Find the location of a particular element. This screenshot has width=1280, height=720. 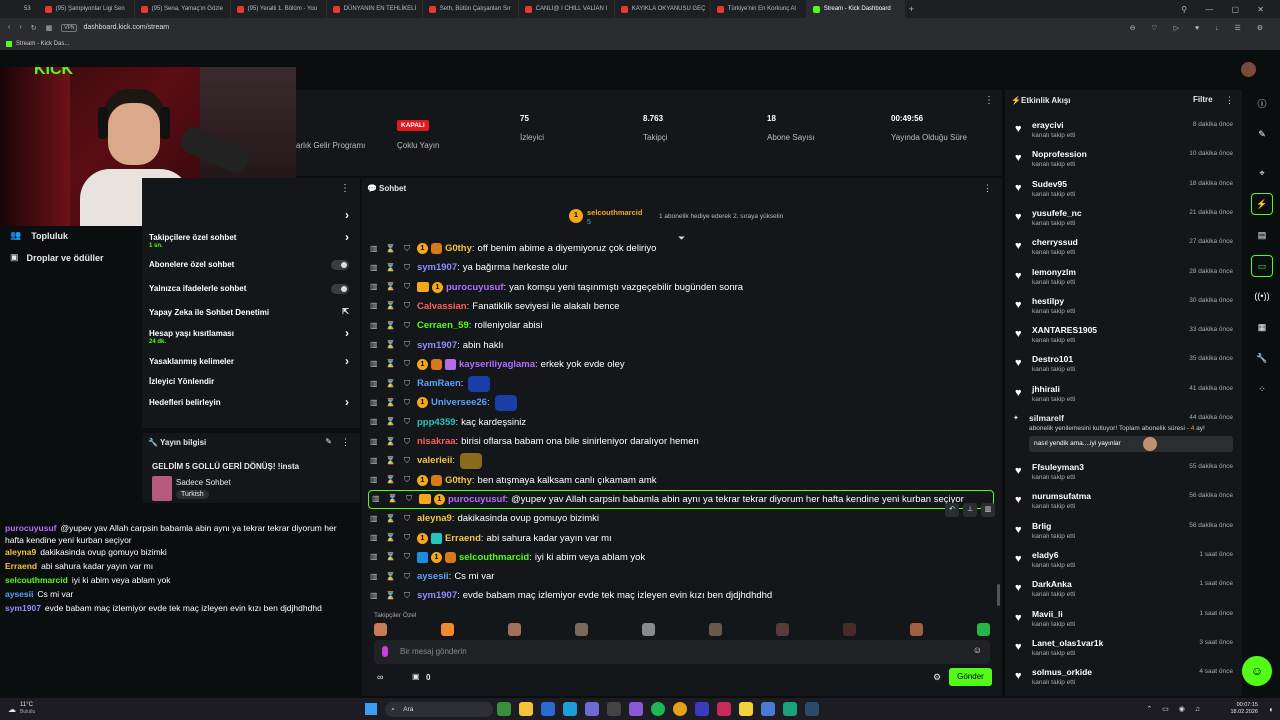

tab: CANLI@ I CHILL VALİAN I is located at coordinates (567, 9).